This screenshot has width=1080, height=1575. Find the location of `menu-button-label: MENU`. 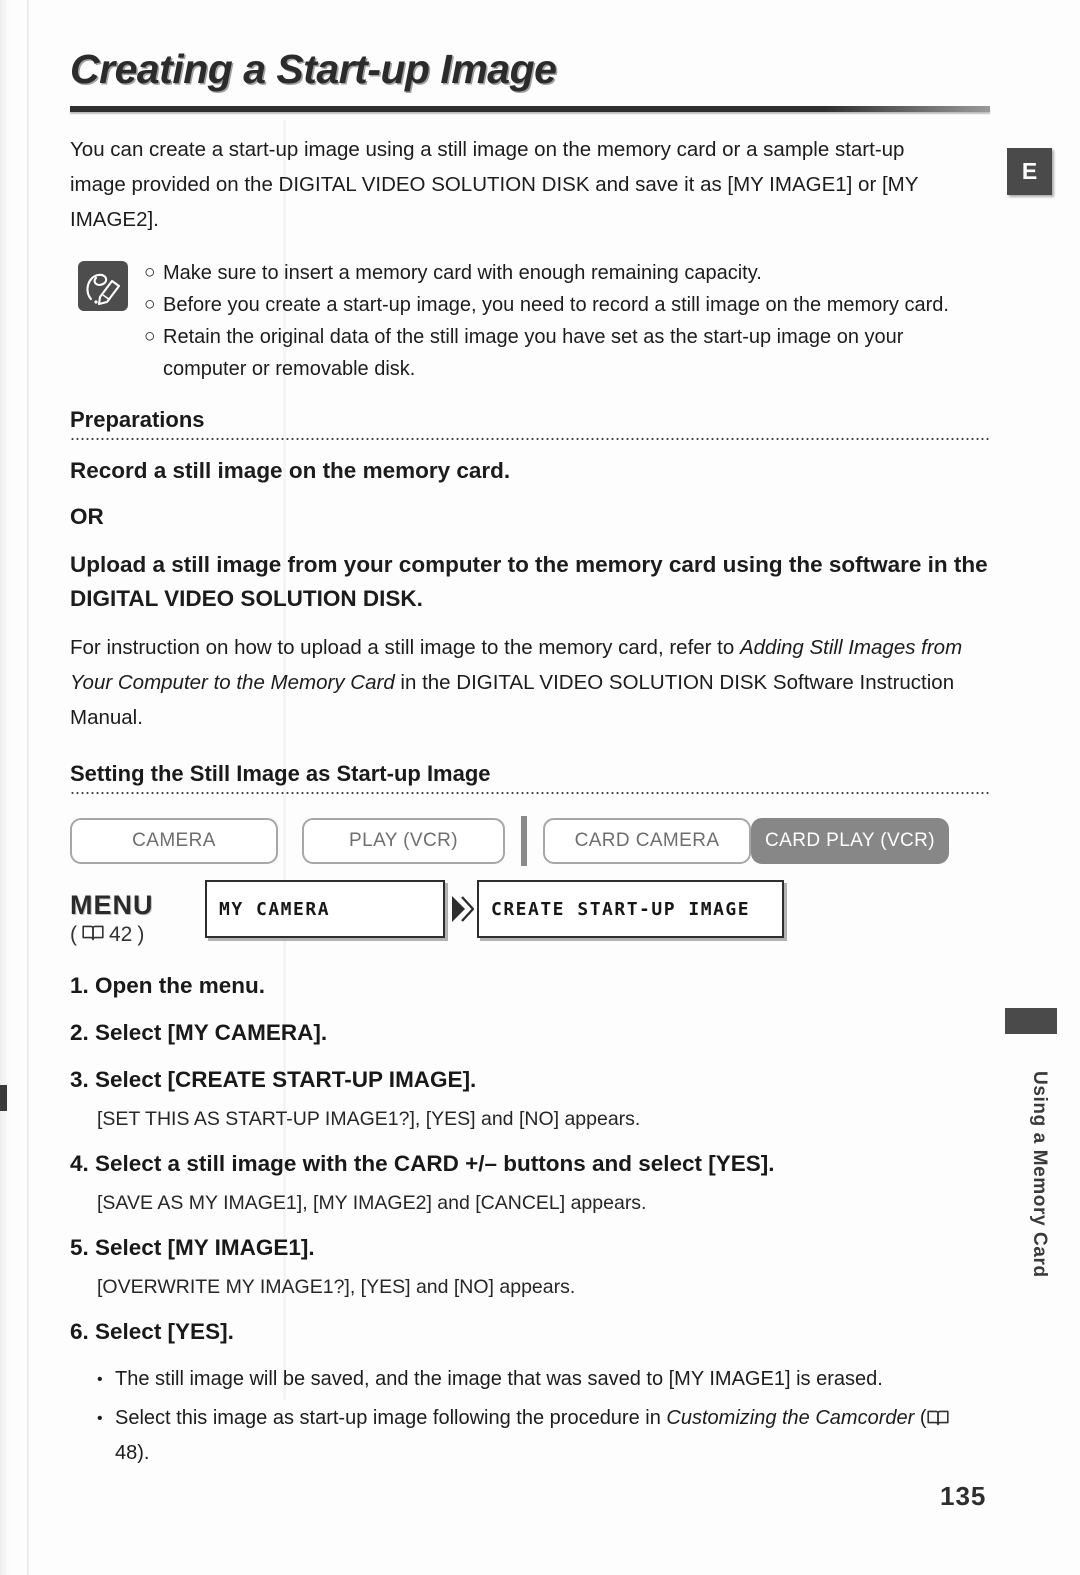

menu-button-label: MENU is located at coordinates (112, 905).